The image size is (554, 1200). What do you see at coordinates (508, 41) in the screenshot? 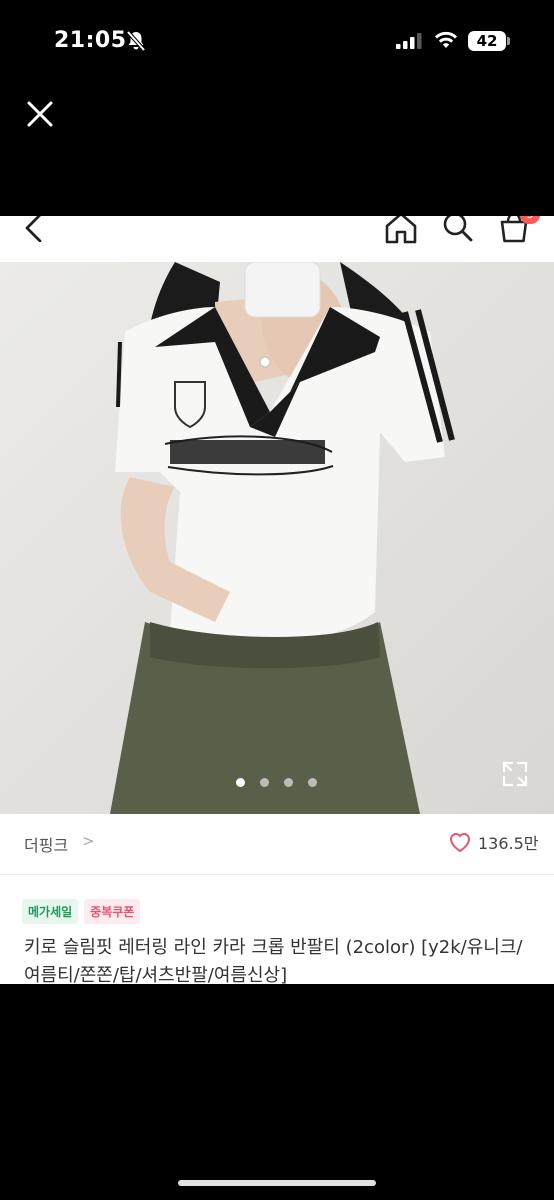
I see `battery-tip` at bounding box center [508, 41].